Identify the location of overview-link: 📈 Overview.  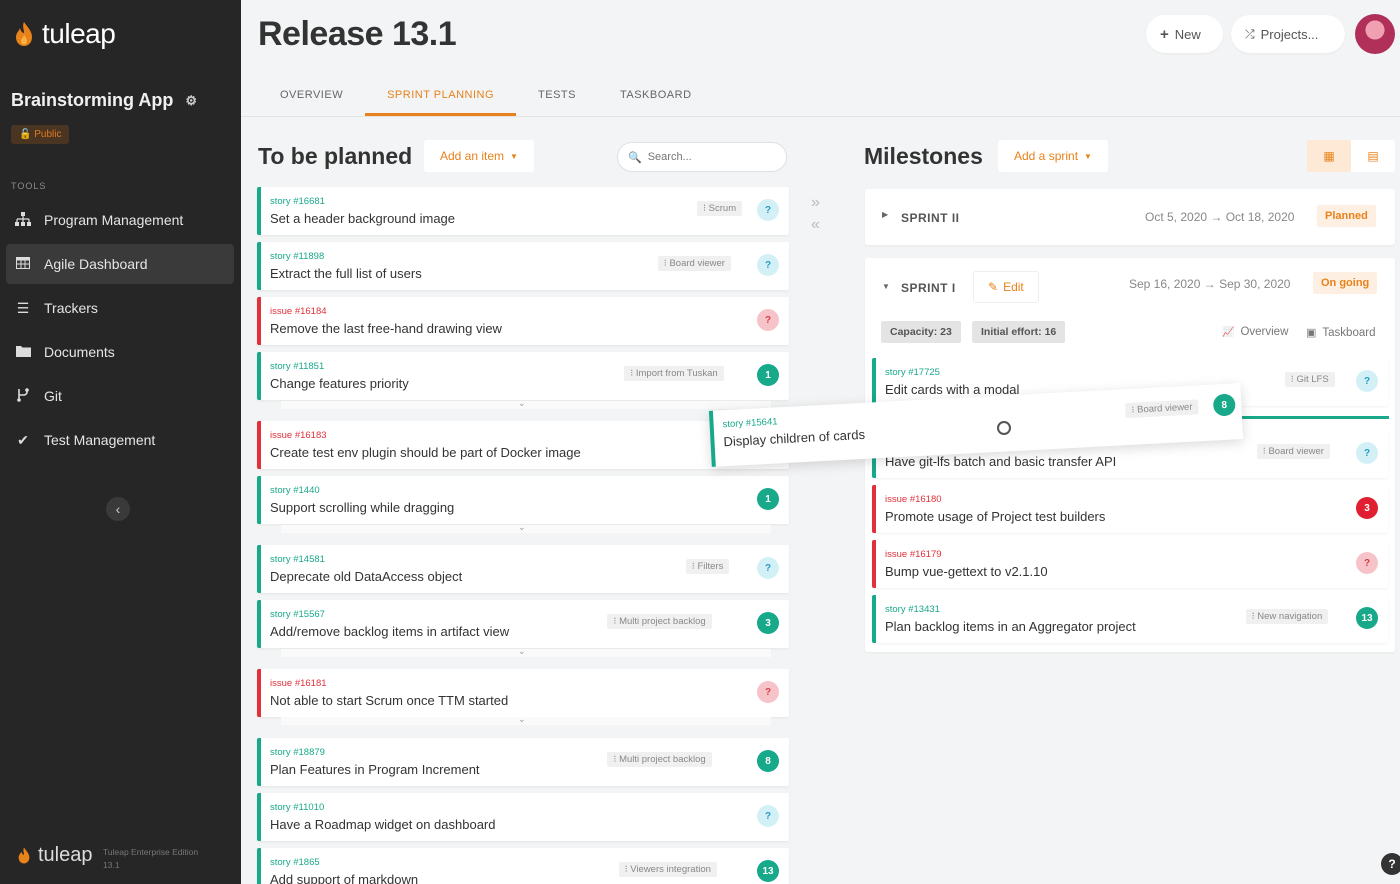
(1255, 332).